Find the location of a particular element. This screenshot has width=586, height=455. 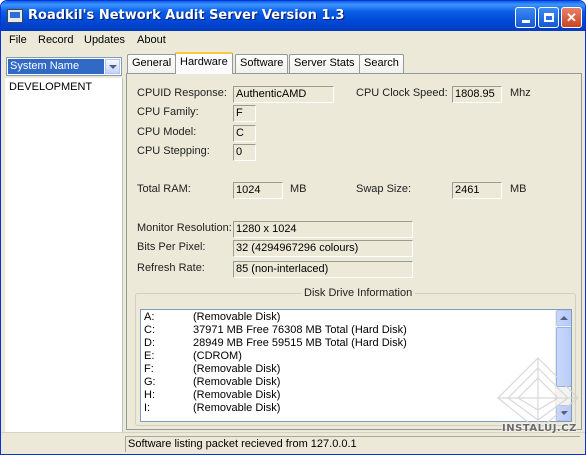

disk-drive: A: is located at coordinates (149, 317).